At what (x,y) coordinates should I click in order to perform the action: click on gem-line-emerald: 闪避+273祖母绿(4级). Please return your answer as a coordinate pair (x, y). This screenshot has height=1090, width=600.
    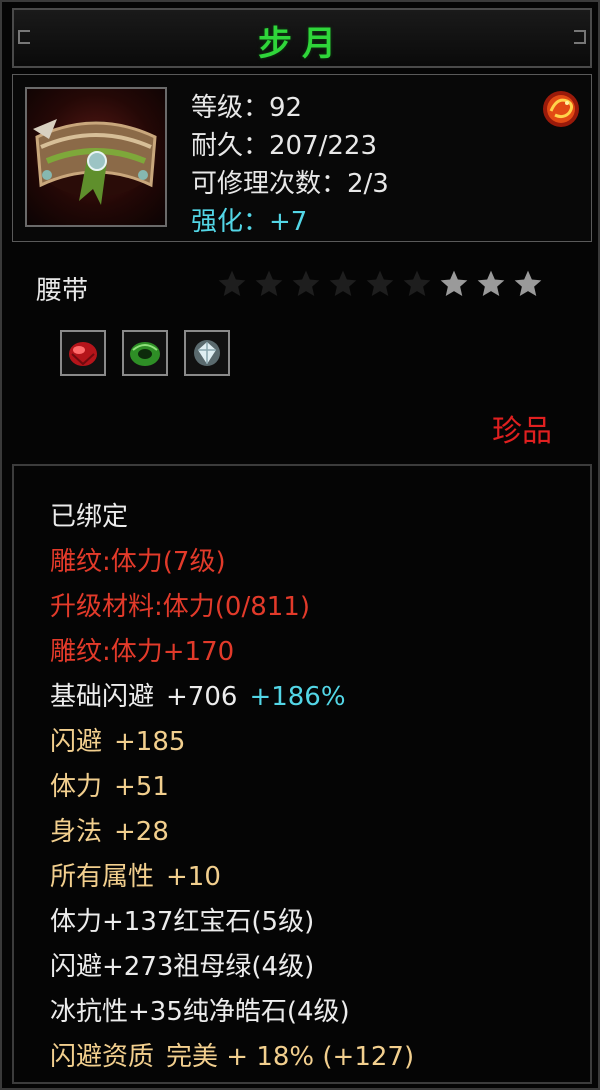
    Looking at the image, I should click on (182, 967).